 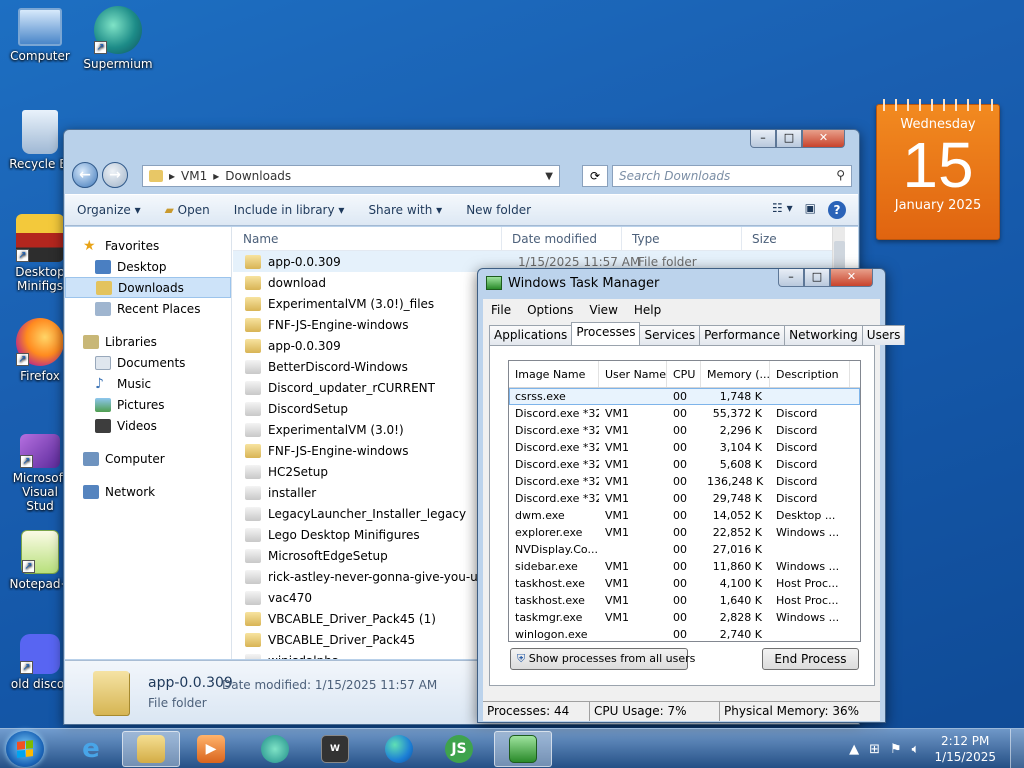 What do you see at coordinates (550, 310) in the screenshot?
I see `menu-options: Options` at bounding box center [550, 310].